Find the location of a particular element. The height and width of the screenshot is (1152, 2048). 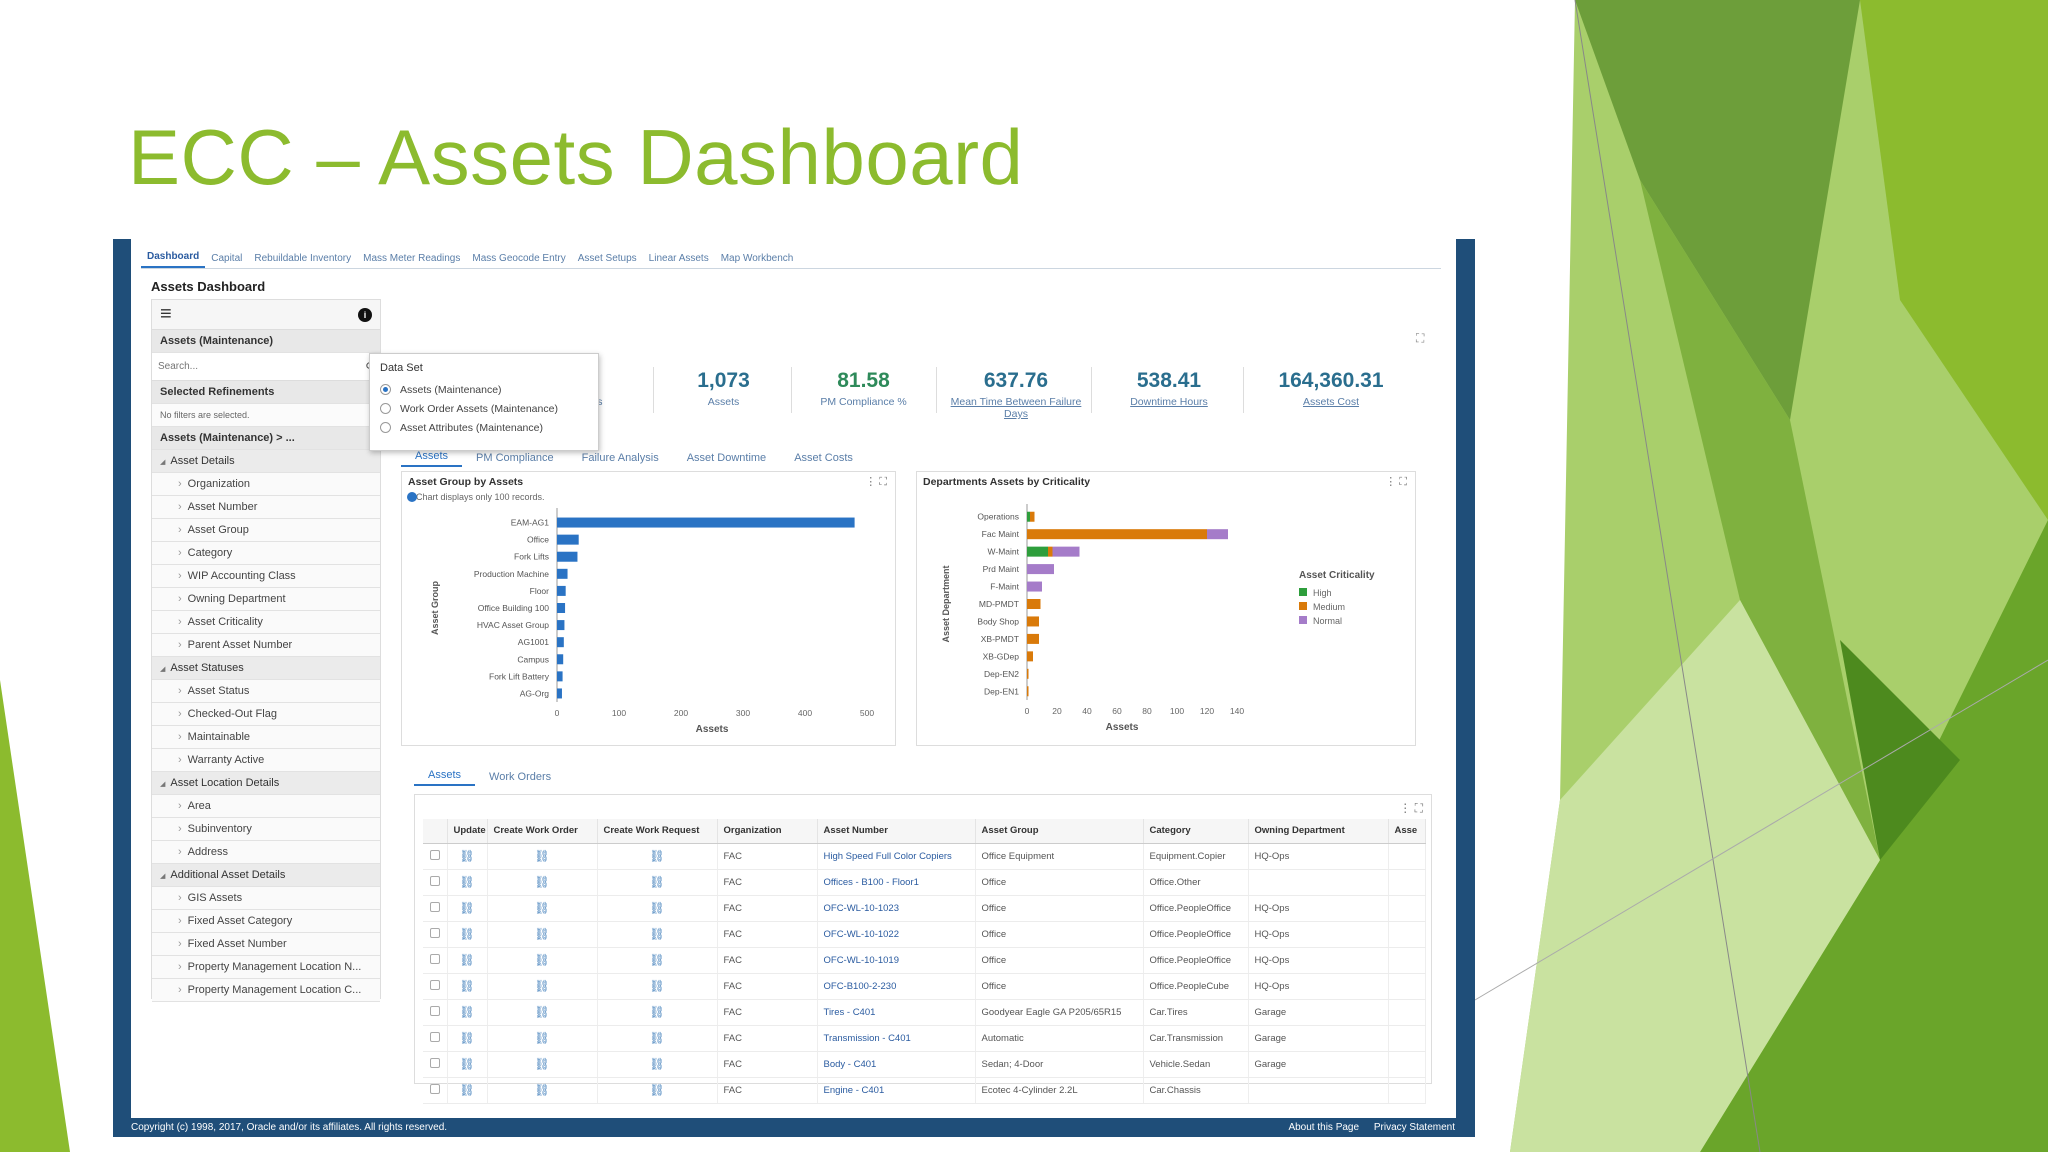

cell-asset: OFC-B100-2-230 is located at coordinates (896, 986).